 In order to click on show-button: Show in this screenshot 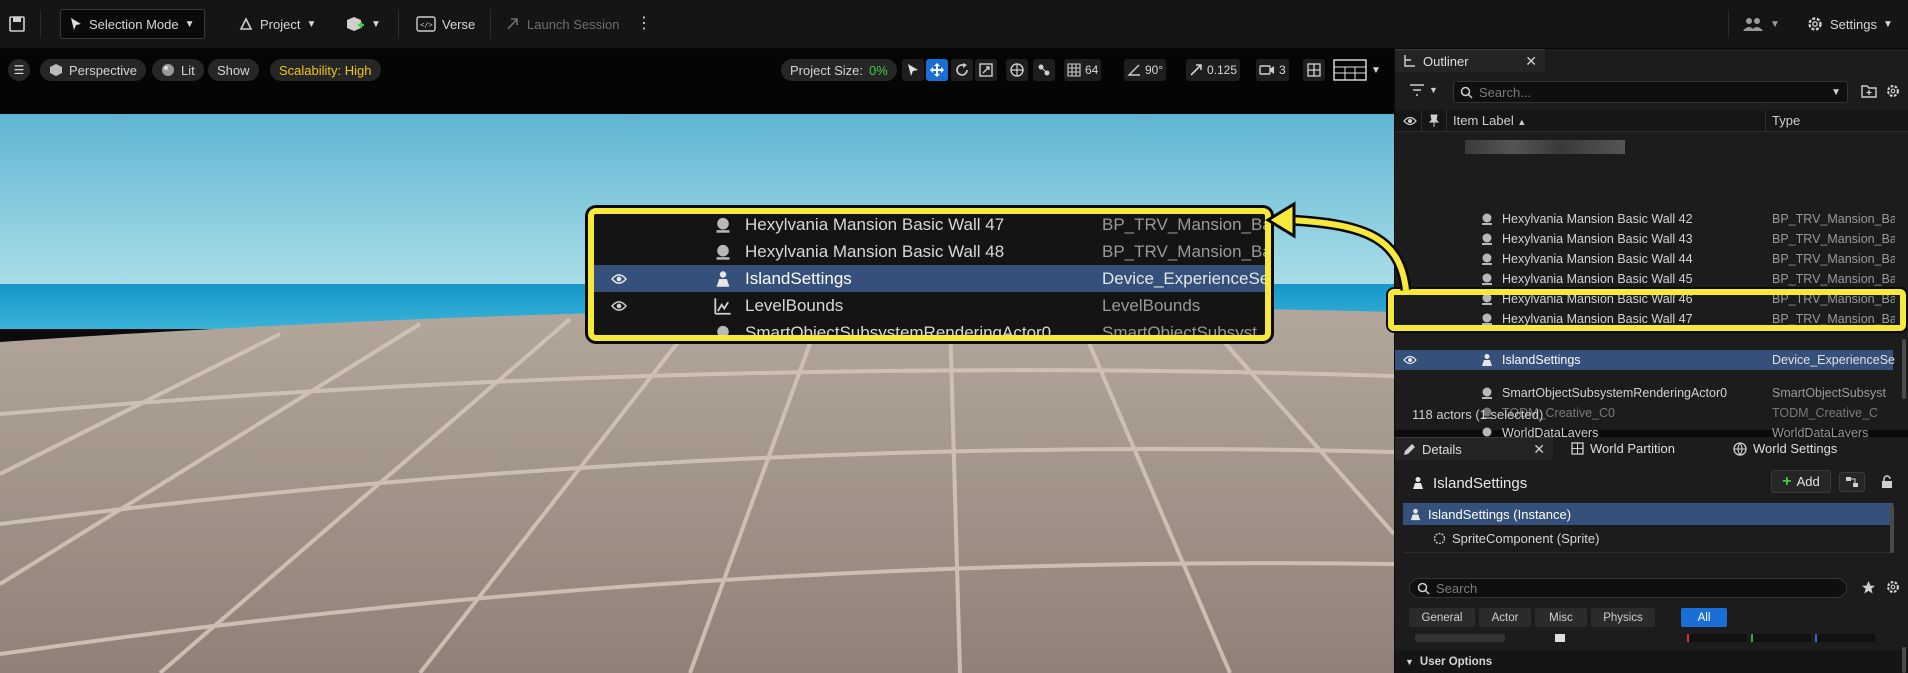, I will do `click(233, 70)`.